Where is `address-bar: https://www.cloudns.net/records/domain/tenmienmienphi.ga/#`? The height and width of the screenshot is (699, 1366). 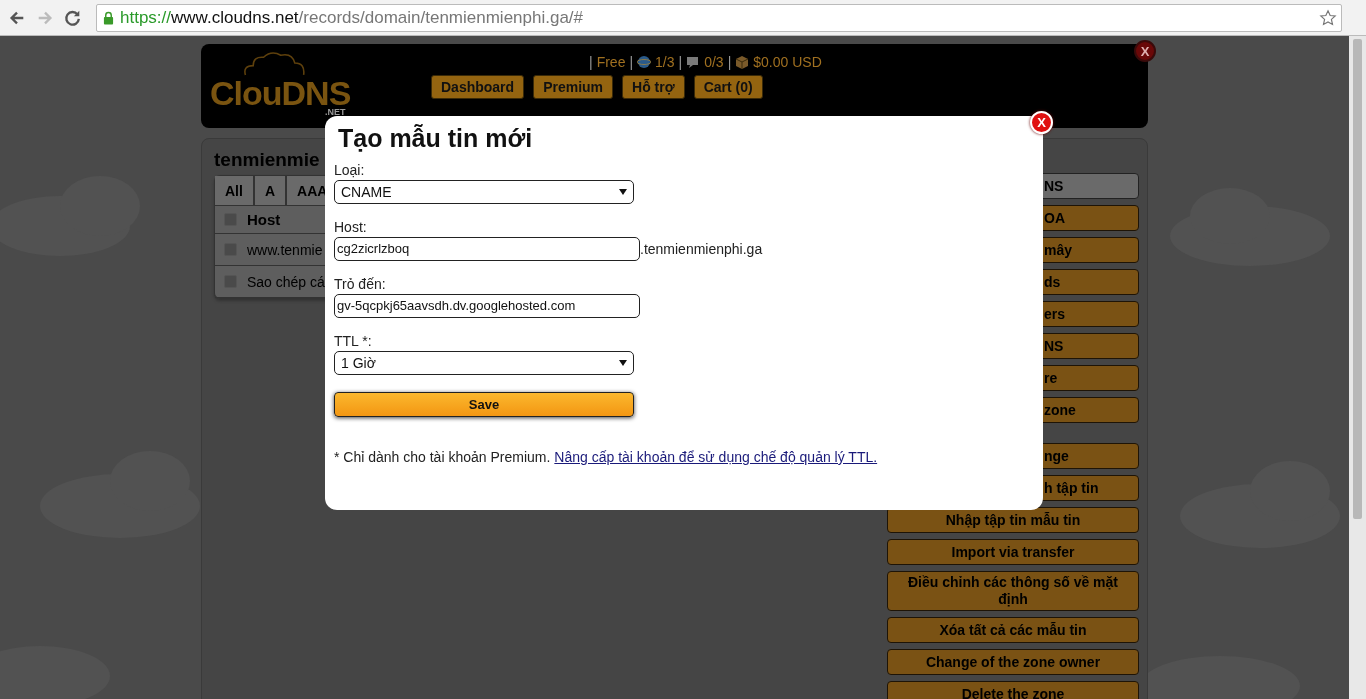
address-bar: https://www.cloudns.net/records/domain/tenmienmienphi.ga/# is located at coordinates (719, 17).